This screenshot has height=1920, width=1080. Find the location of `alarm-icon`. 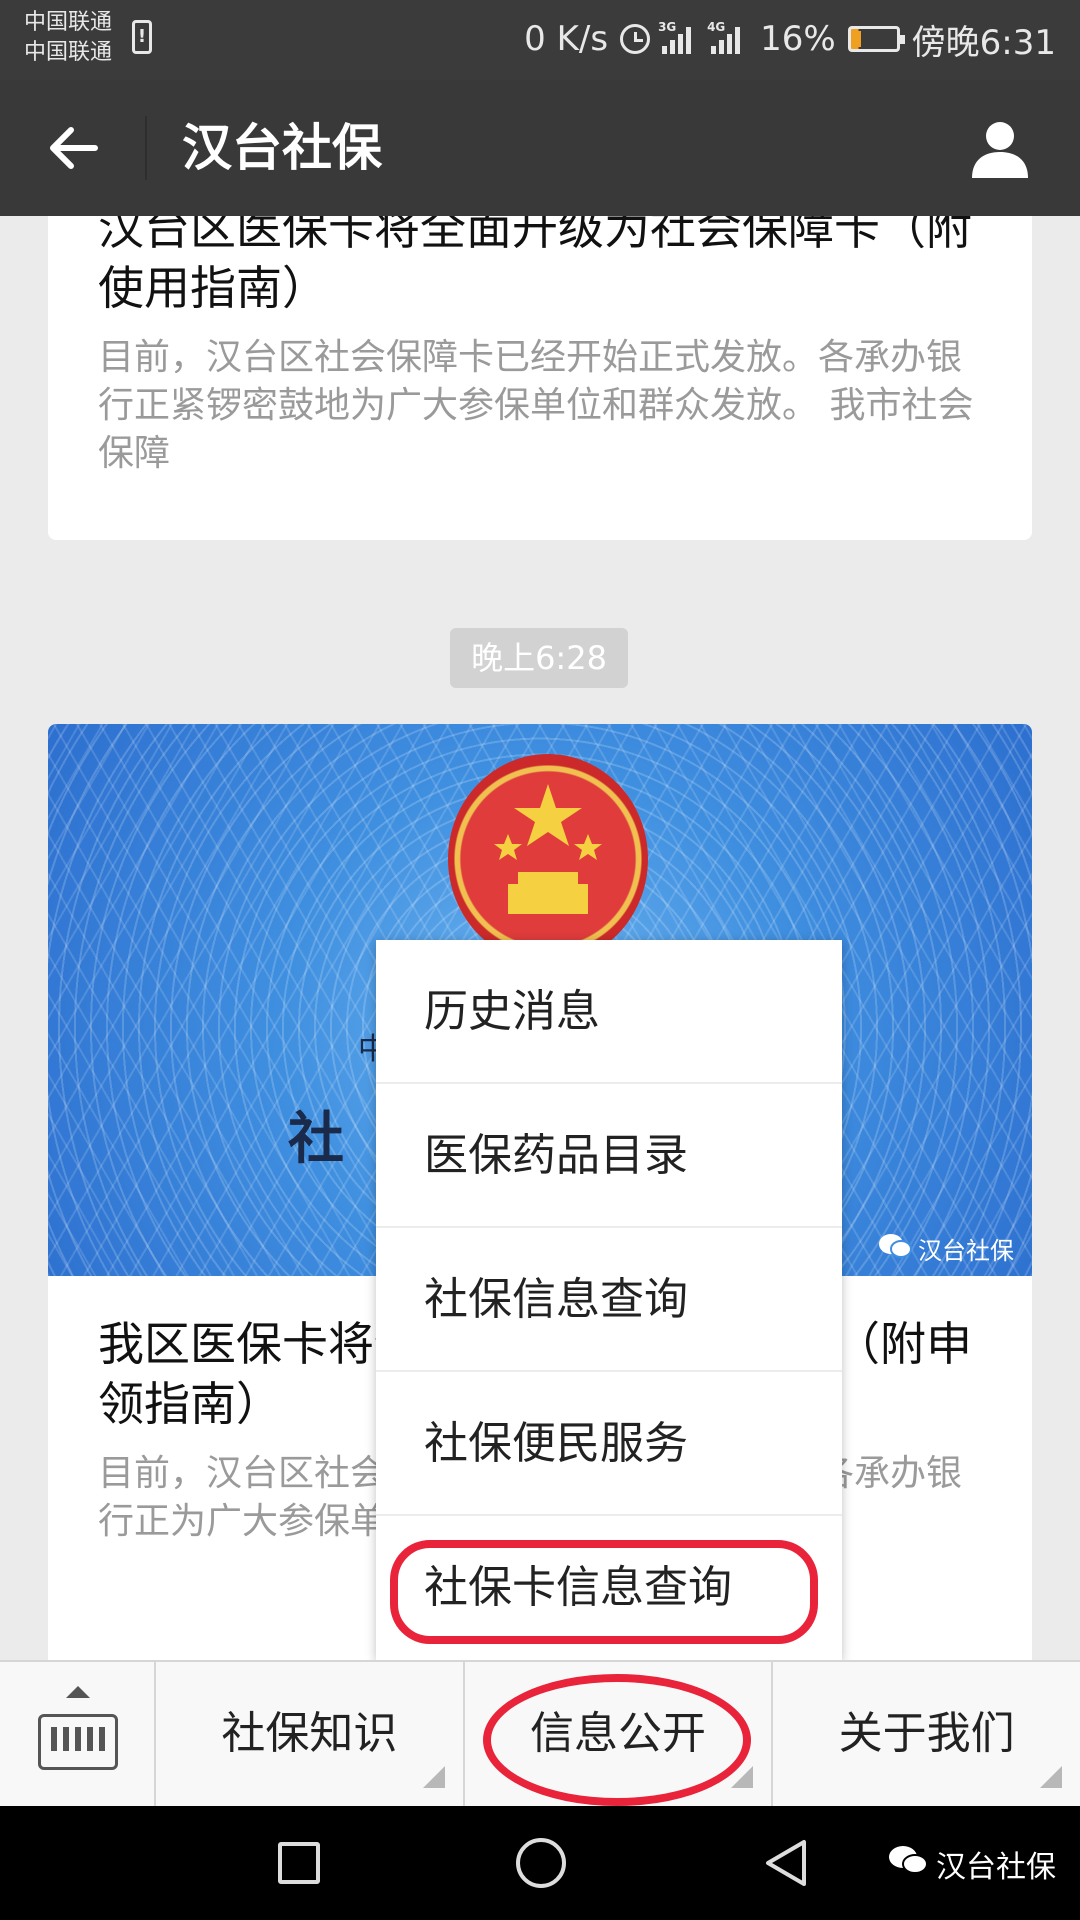

alarm-icon is located at coordinates (635, 39).